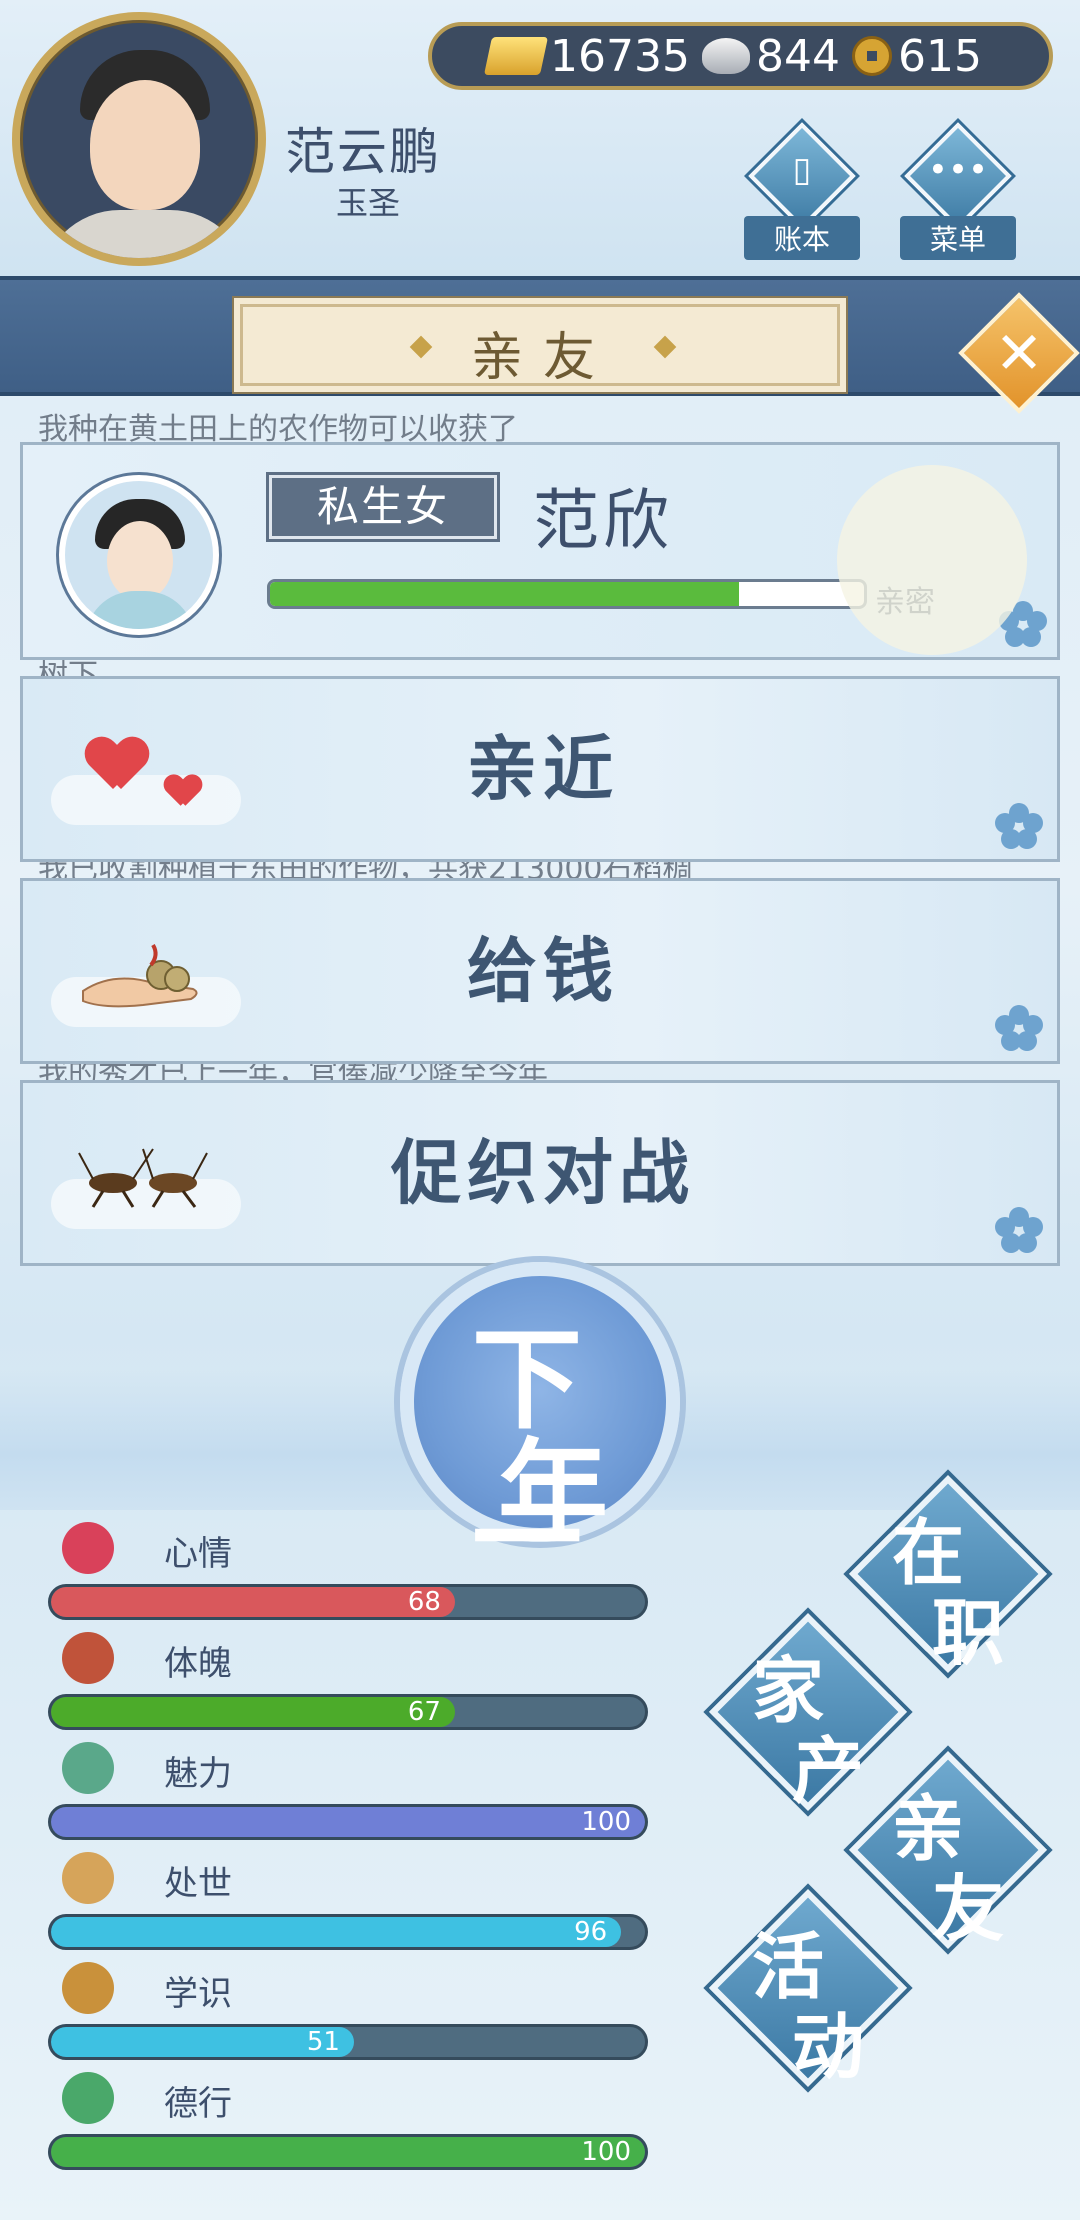  What do you see at coordinates (198, 1994) in the screenshot?
I see `stat-name: 学识` at bounding box center [198, 1994].